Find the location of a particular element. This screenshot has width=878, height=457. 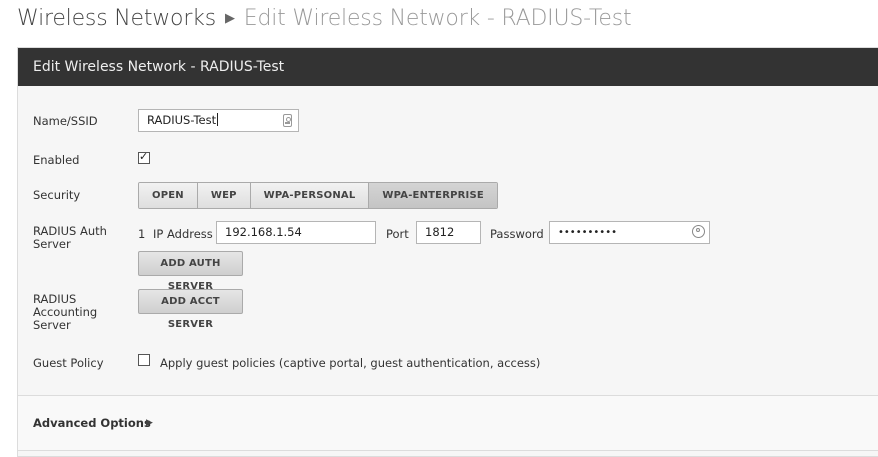

enabled-checkbox: ✓ is located at coordinates (144, 157).